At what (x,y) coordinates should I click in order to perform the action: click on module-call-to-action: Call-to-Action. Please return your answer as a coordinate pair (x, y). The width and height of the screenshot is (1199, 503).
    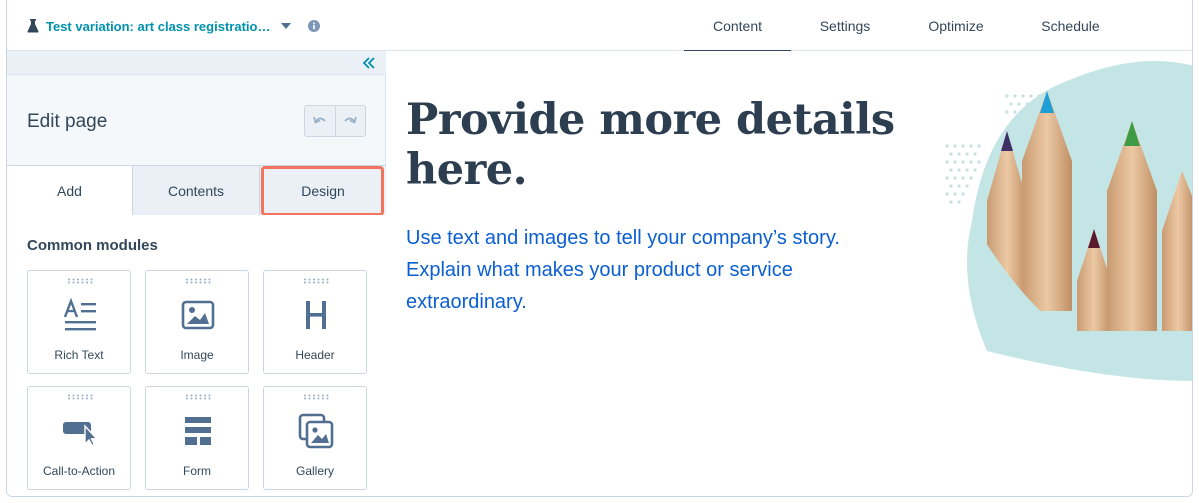
    Looking at the image, I should click on (79, 438).